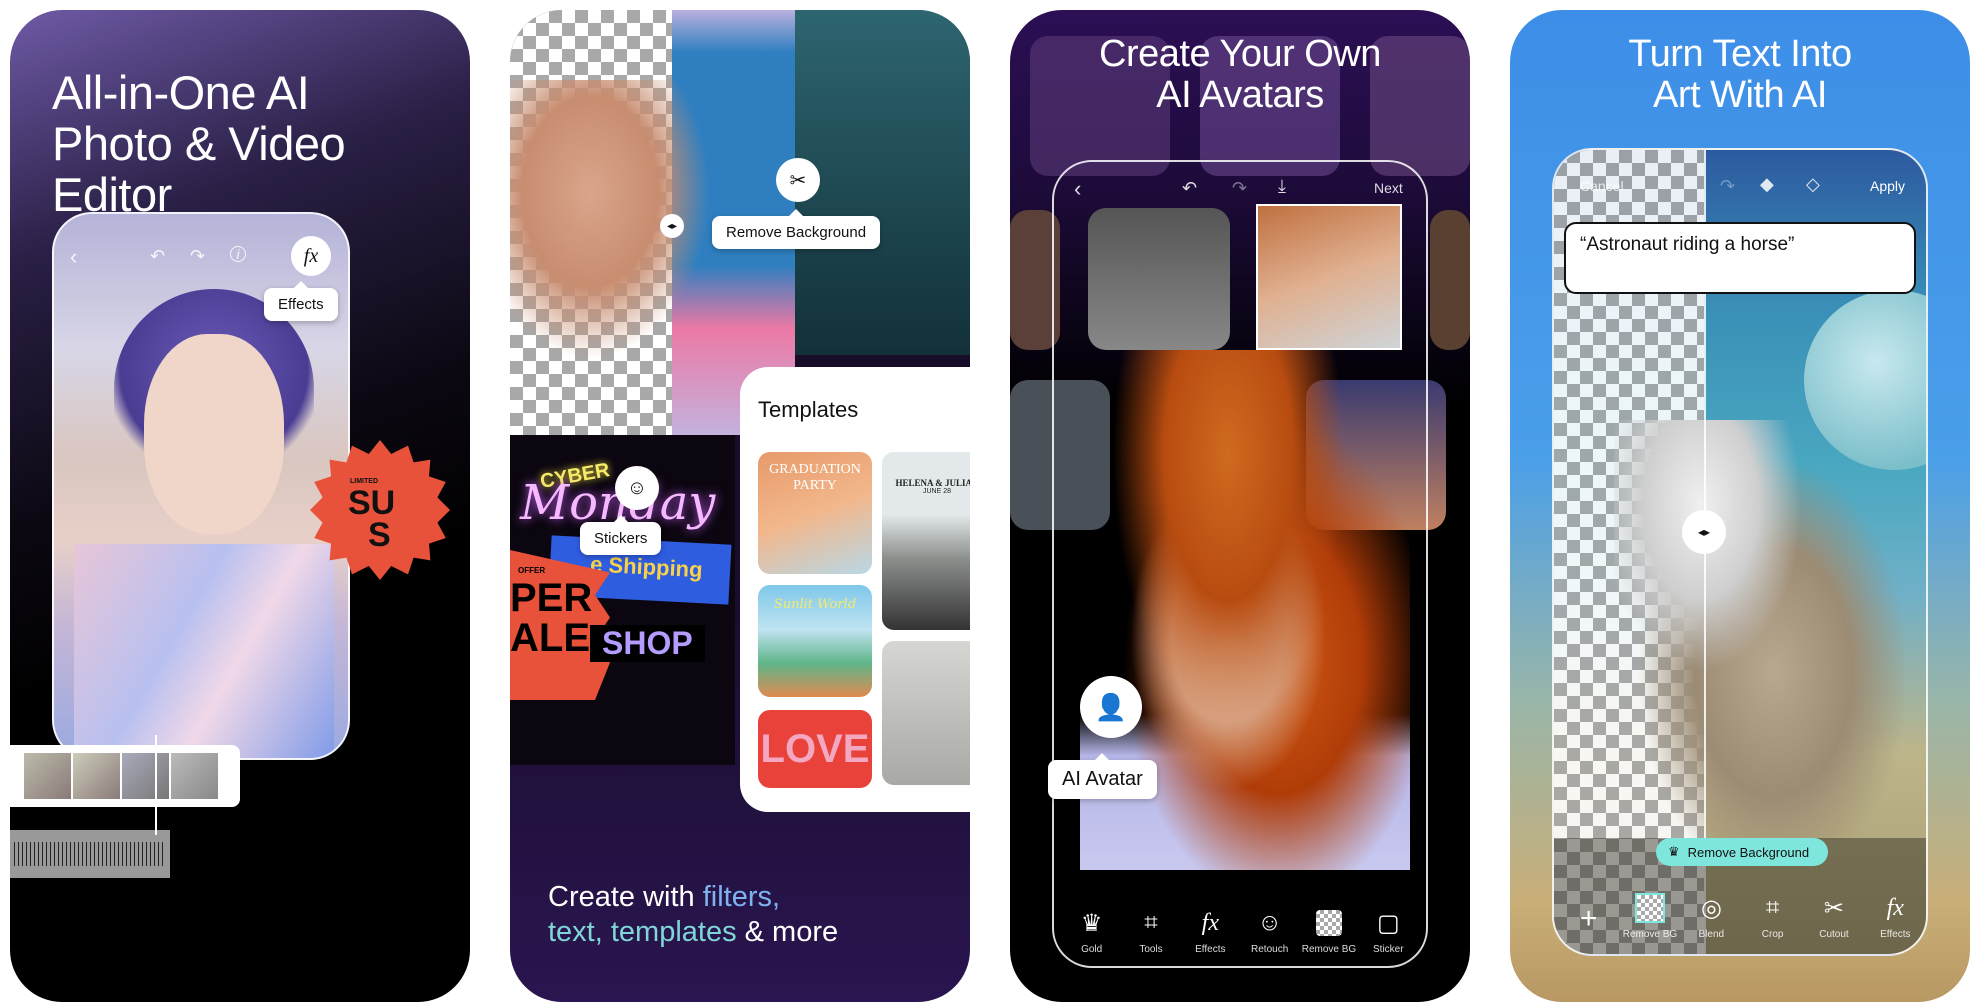 This screenshot has width=1976, height=1006. I want to click on eraser-icon: ◆, so click(1767, 184).